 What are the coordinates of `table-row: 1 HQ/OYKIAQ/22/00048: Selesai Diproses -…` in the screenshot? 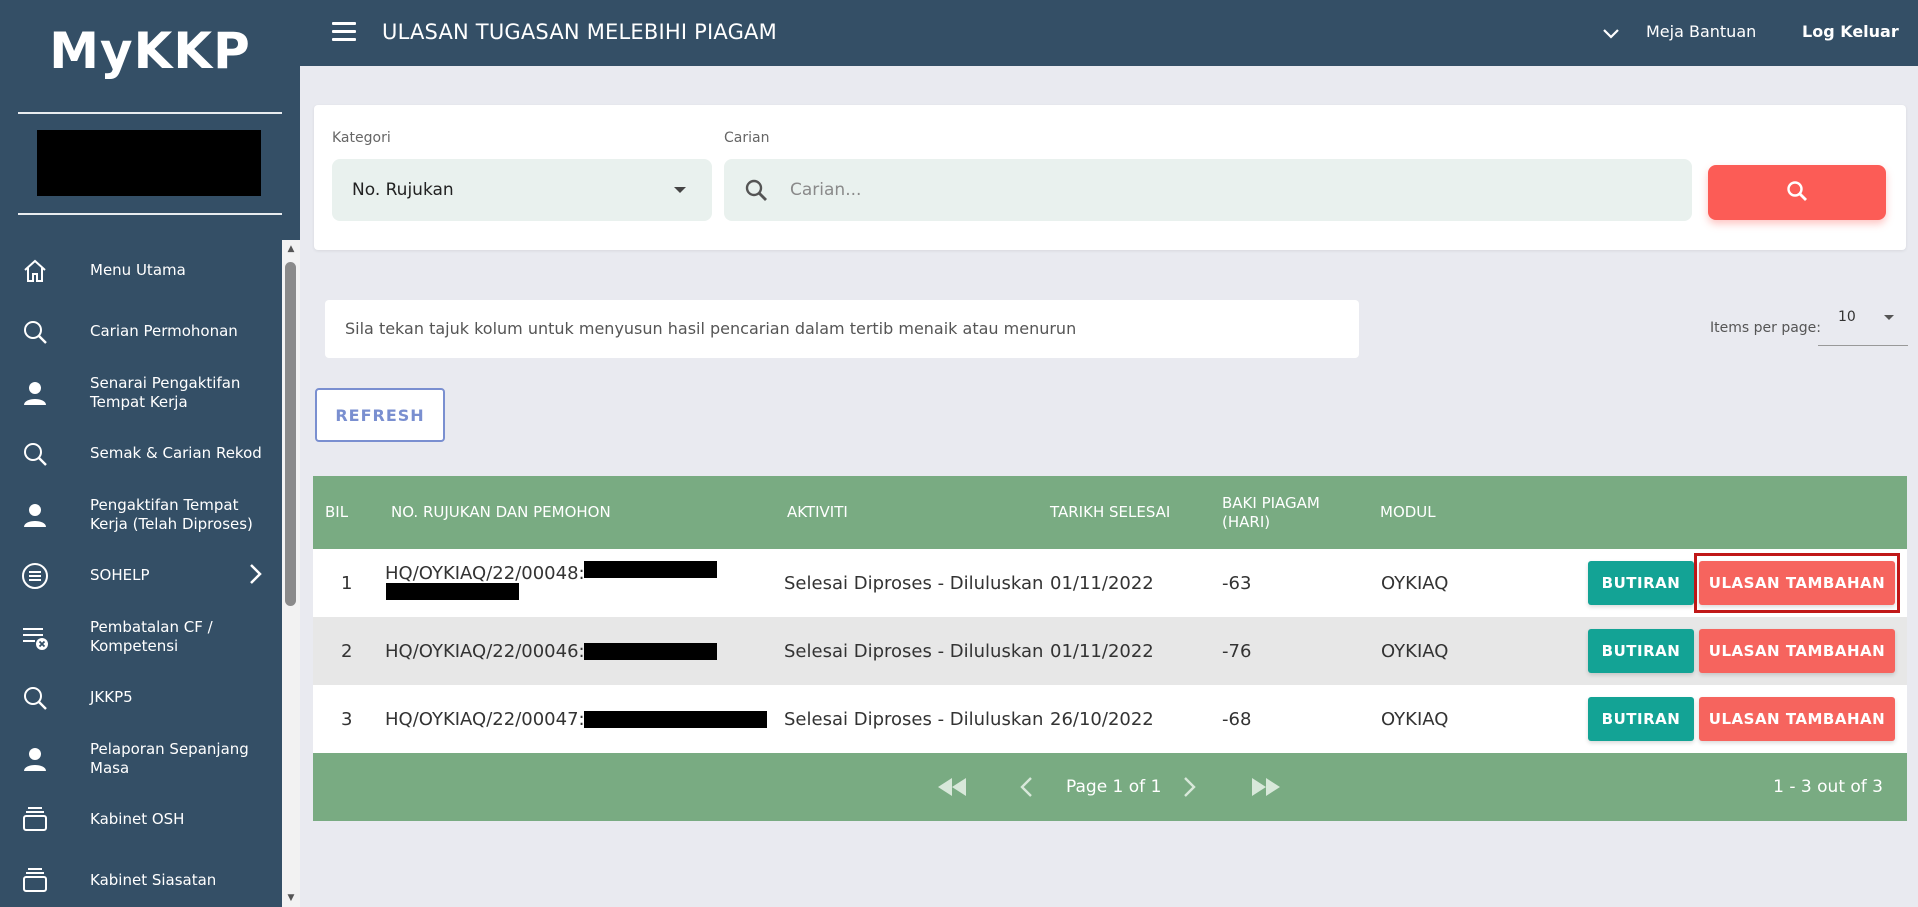 It's located at (1110, 583).